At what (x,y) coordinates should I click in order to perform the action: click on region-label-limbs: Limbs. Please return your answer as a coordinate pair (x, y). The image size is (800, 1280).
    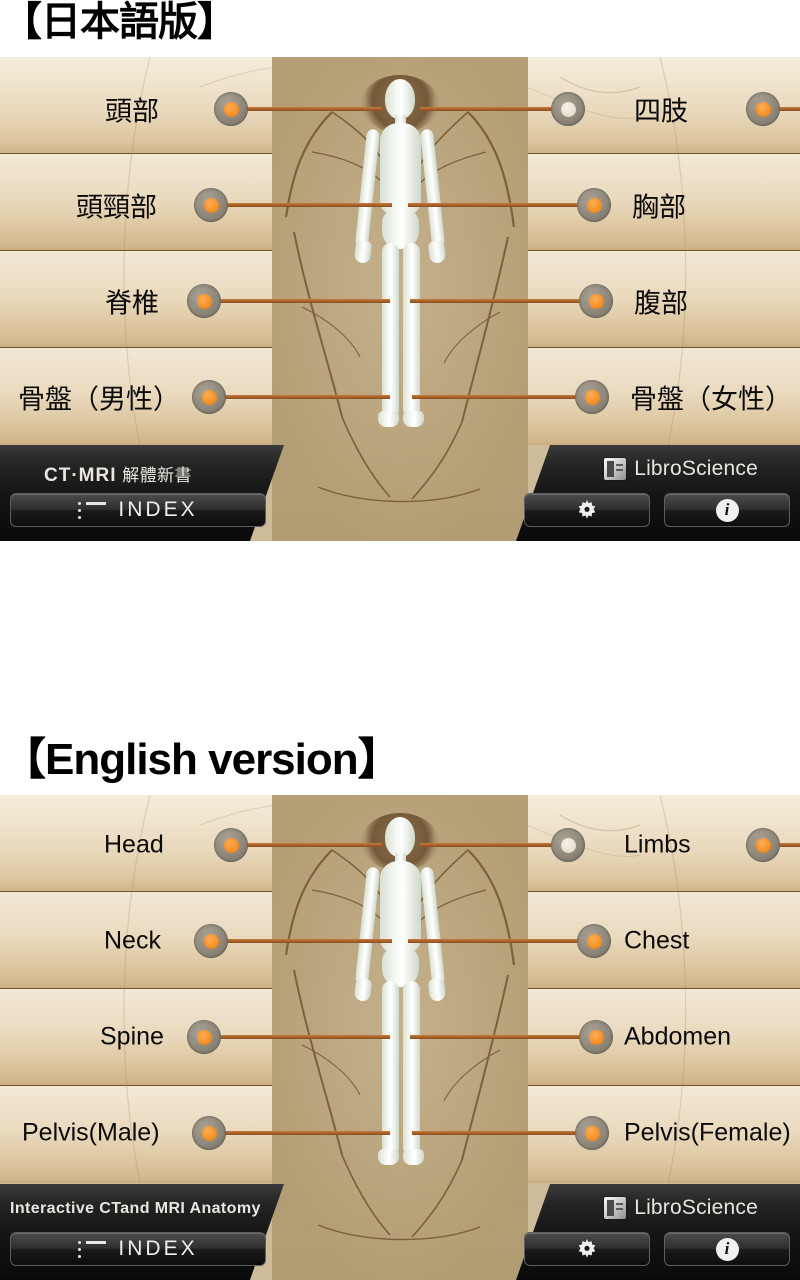
    Looking at the image, I should click on (657, 845).